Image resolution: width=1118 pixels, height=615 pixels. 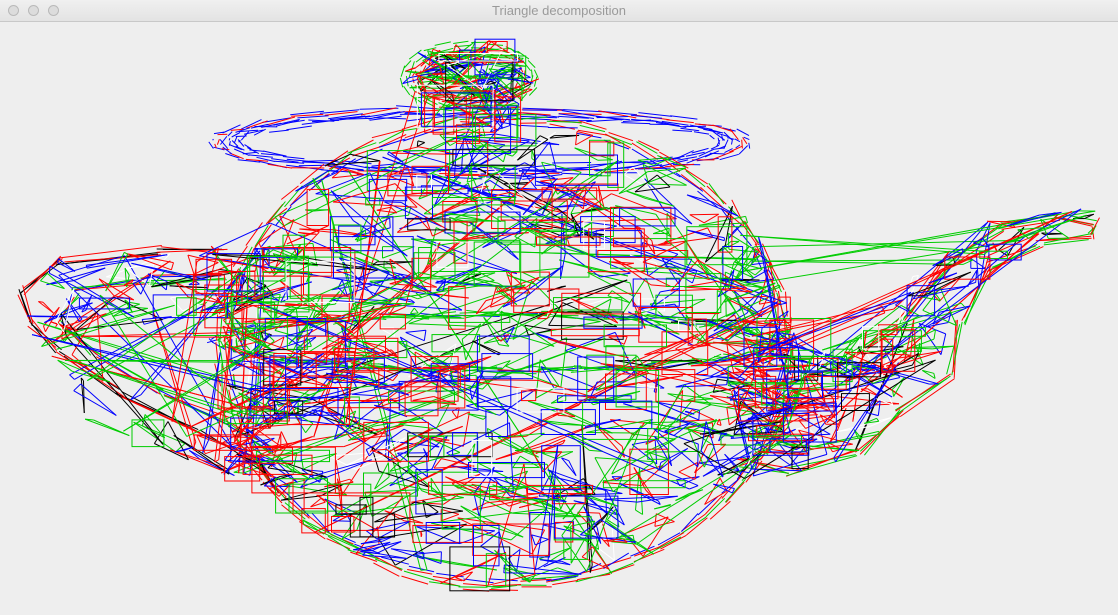 What do you see at coordinates (559, 11) in the screenshot?
I see `title-bar: Triangle decomposition` at bounding box center [559, 11].